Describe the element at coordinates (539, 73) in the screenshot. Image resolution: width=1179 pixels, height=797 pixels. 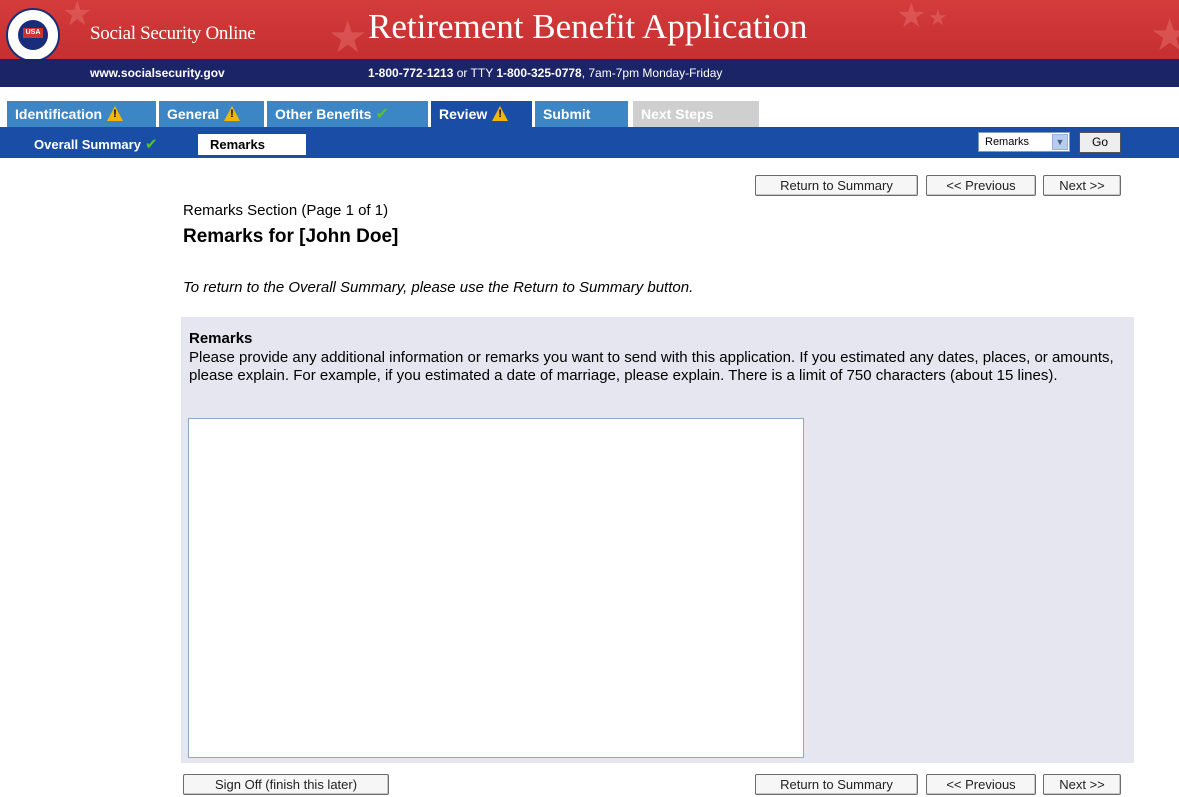
I see `phone-tty: 1-800-325-0778` at that location.